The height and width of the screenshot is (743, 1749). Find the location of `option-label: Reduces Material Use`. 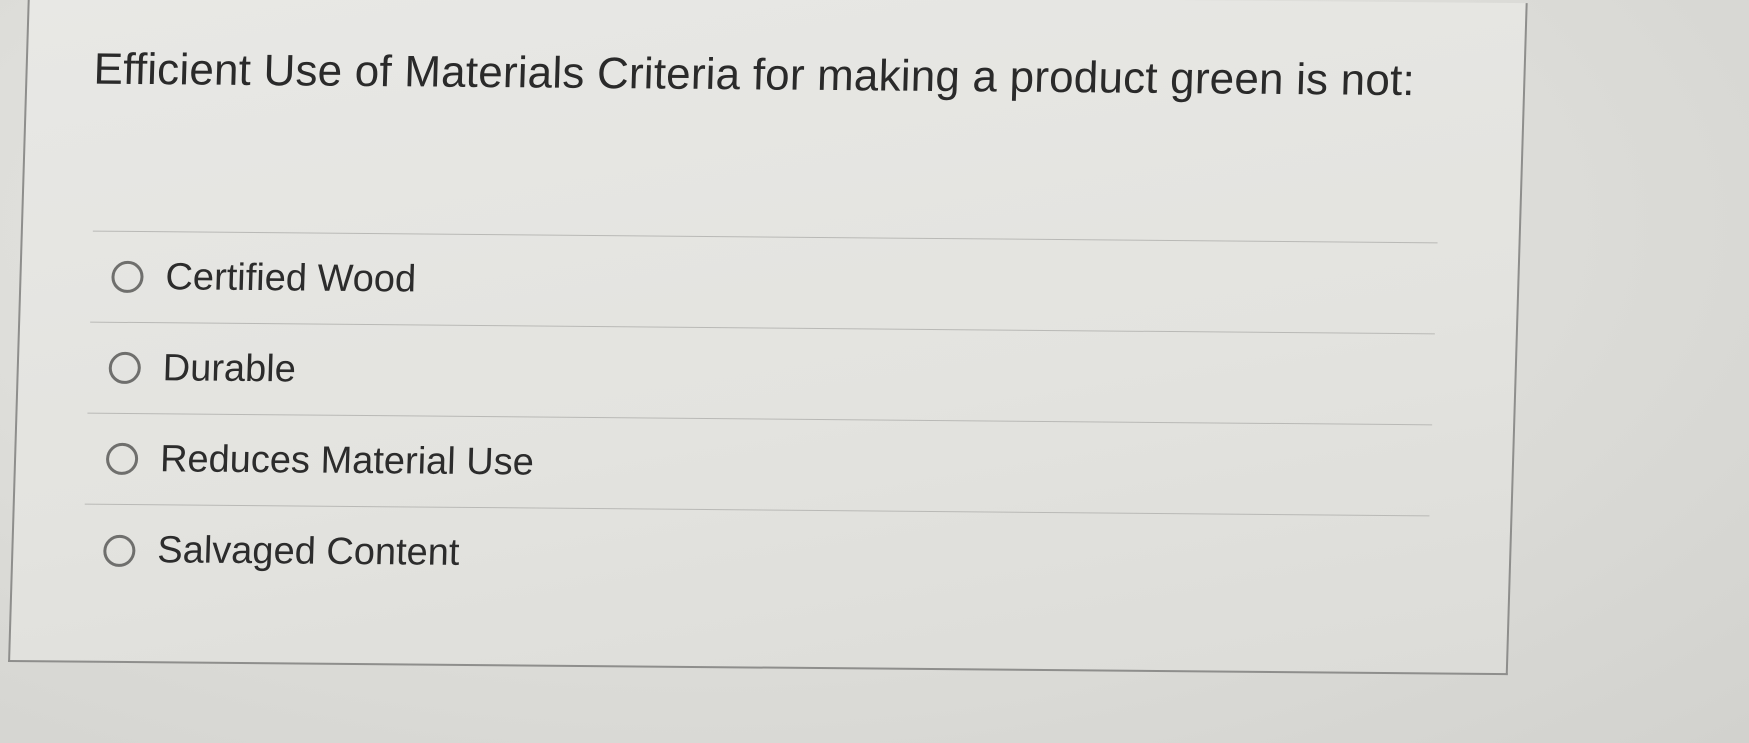

option-label: Reduces Material Use is located at coordinates (347, 460).